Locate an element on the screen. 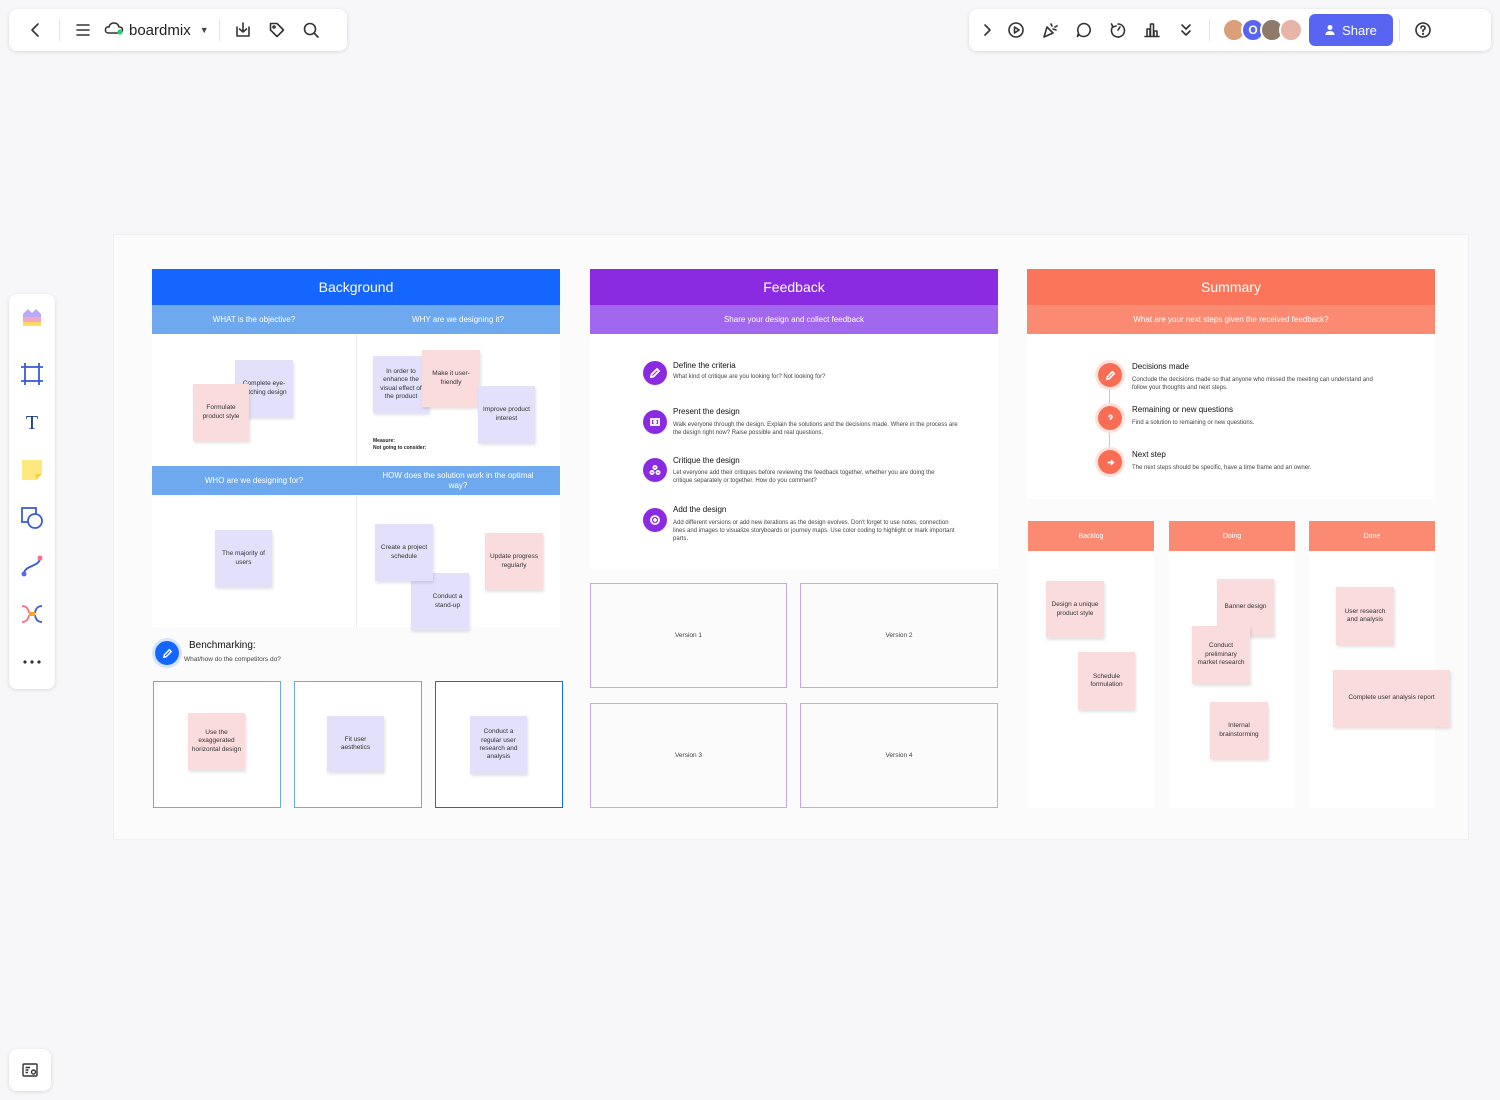 This screenshot has width=1500, height=1100. top-right-toolbar: O Share is located at coordinates (1230, 30).